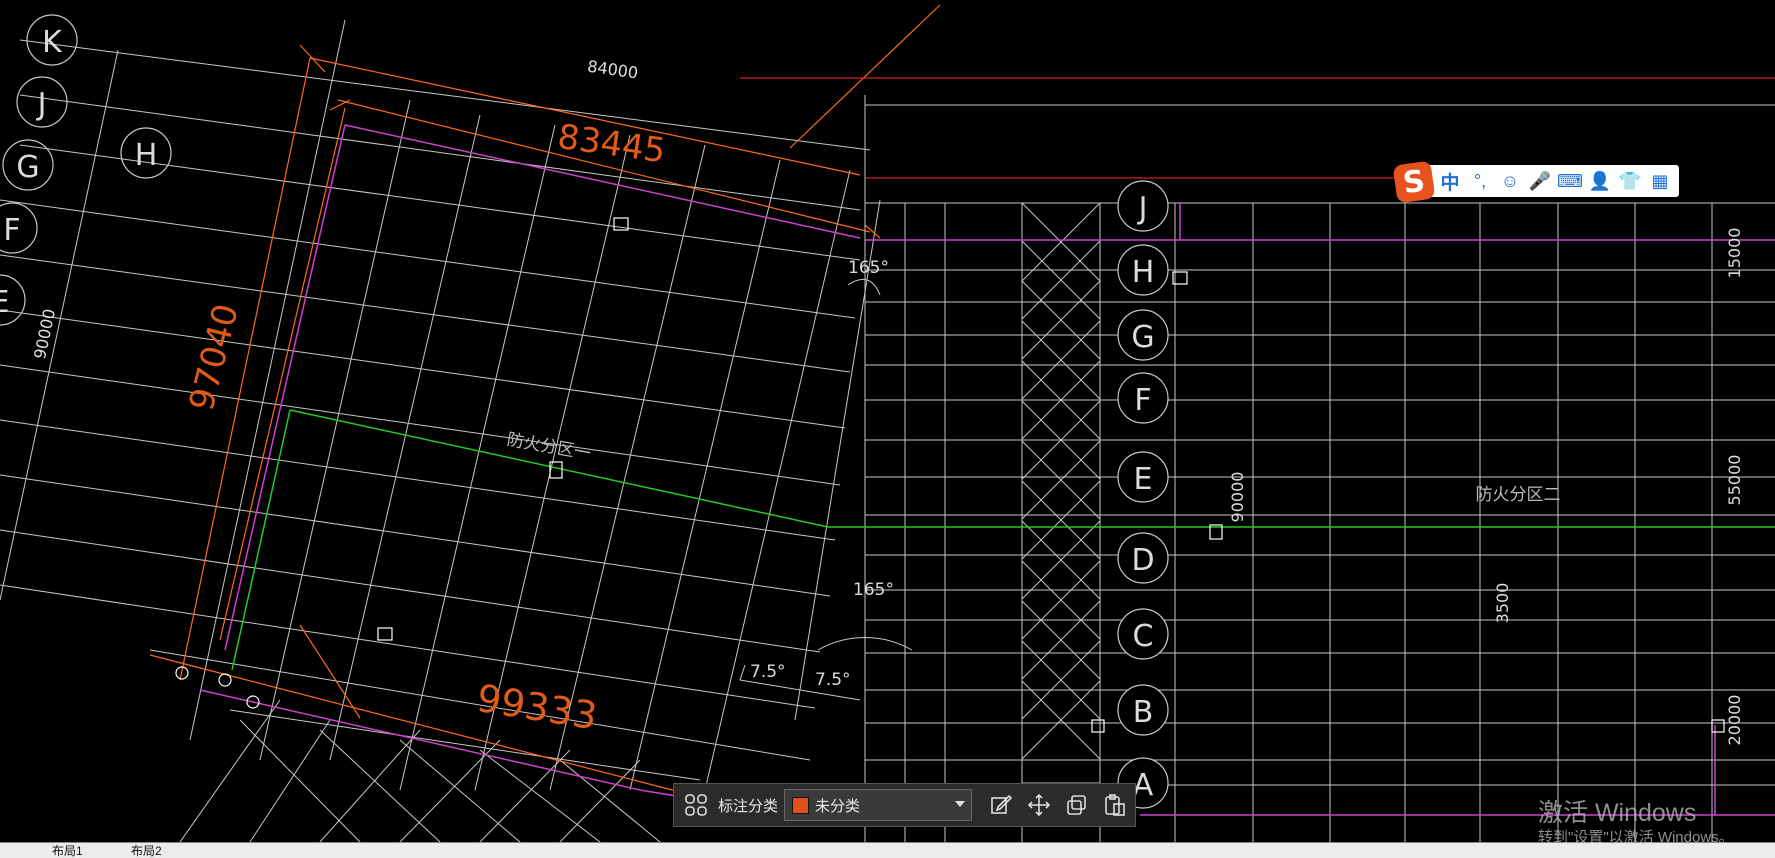  I want to click on chevron-down-icon, so click(960, 804).